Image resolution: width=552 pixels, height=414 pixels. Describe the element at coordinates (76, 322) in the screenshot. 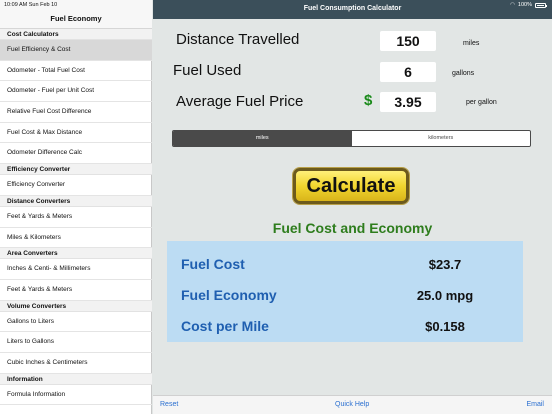

I see `sidebar-item: Gallons to Liters` at that location.